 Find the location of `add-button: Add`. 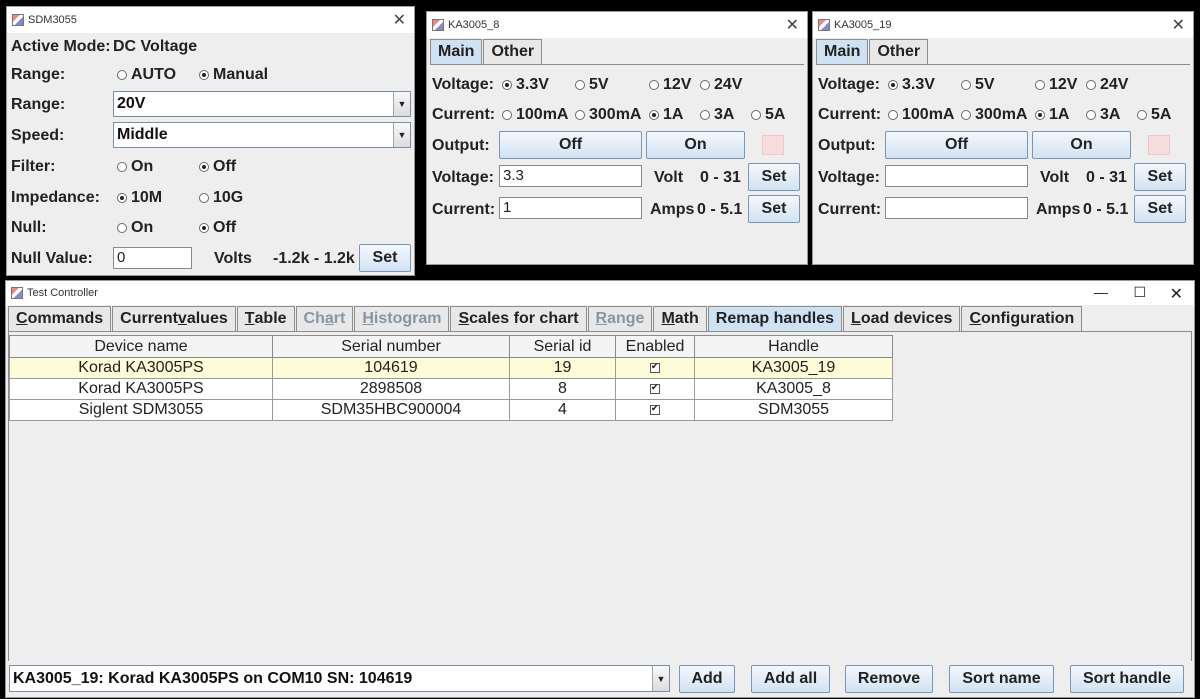

add-button: Add is located at coordinates (707, 679).